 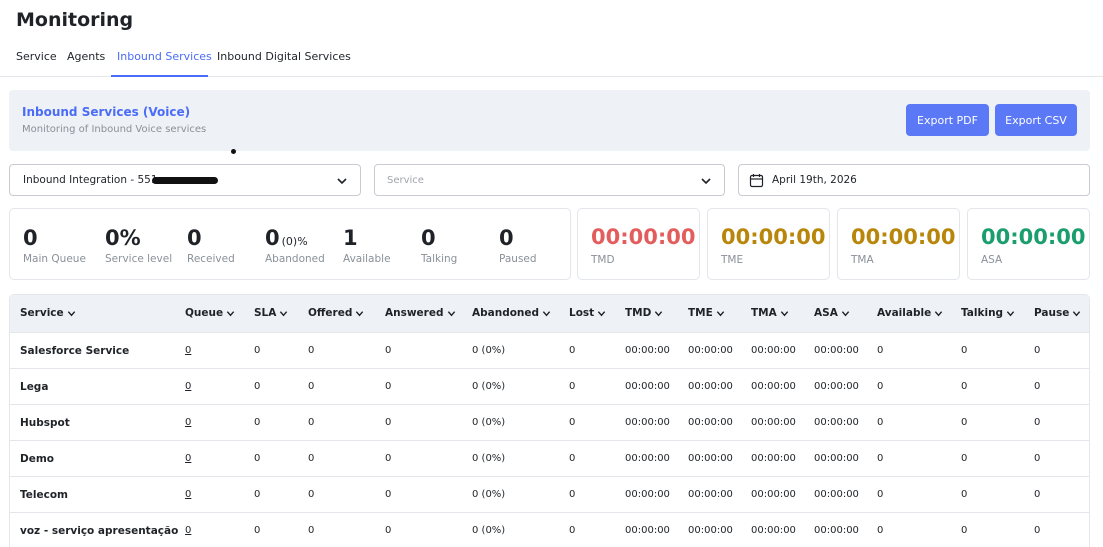 I want to click on column-header-talking: Talking, so click(x=988, y=313).